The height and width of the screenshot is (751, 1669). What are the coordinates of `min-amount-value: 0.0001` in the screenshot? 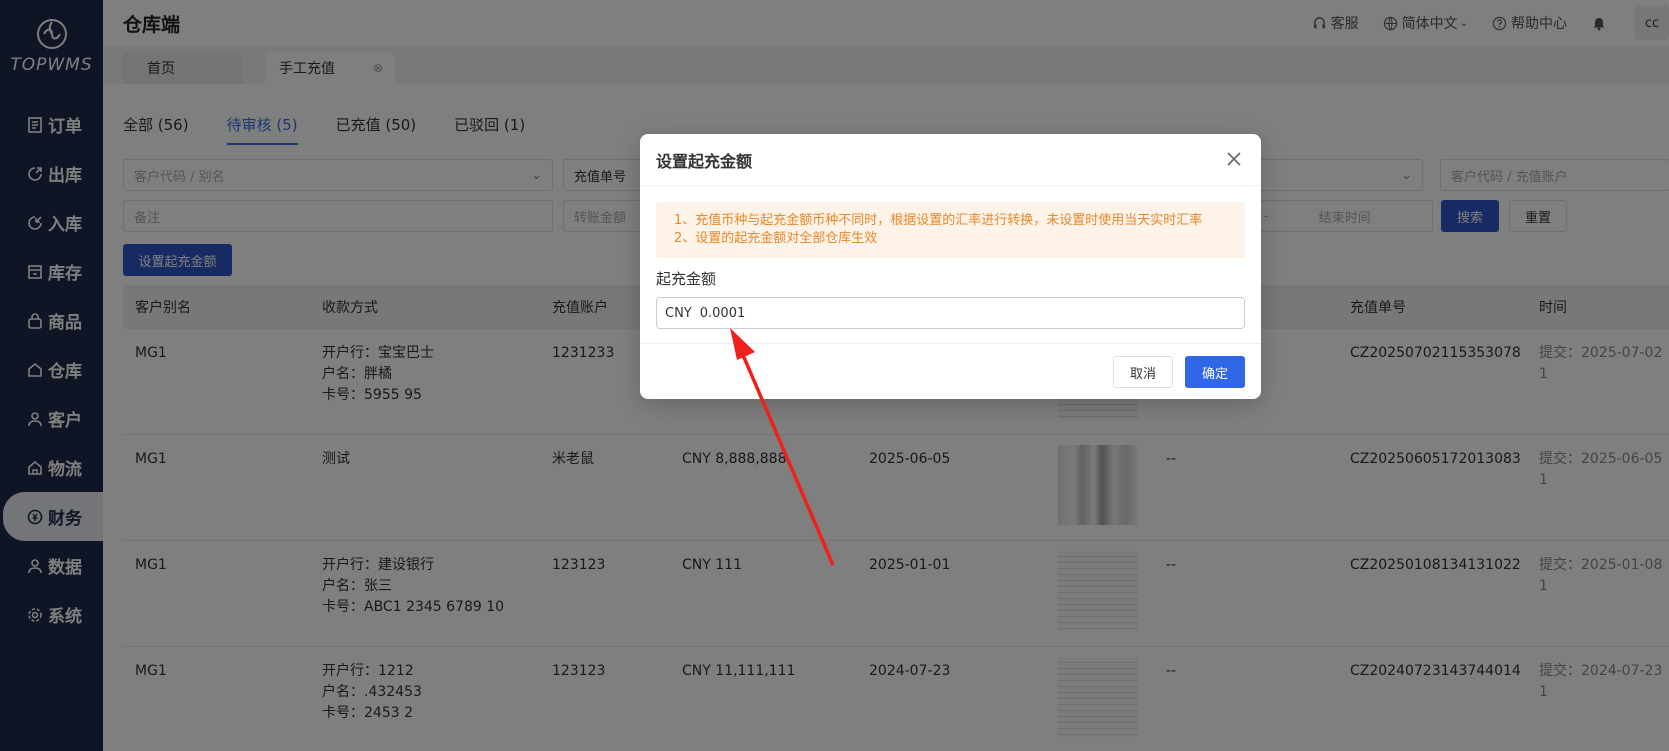 It's located at (722, 313).